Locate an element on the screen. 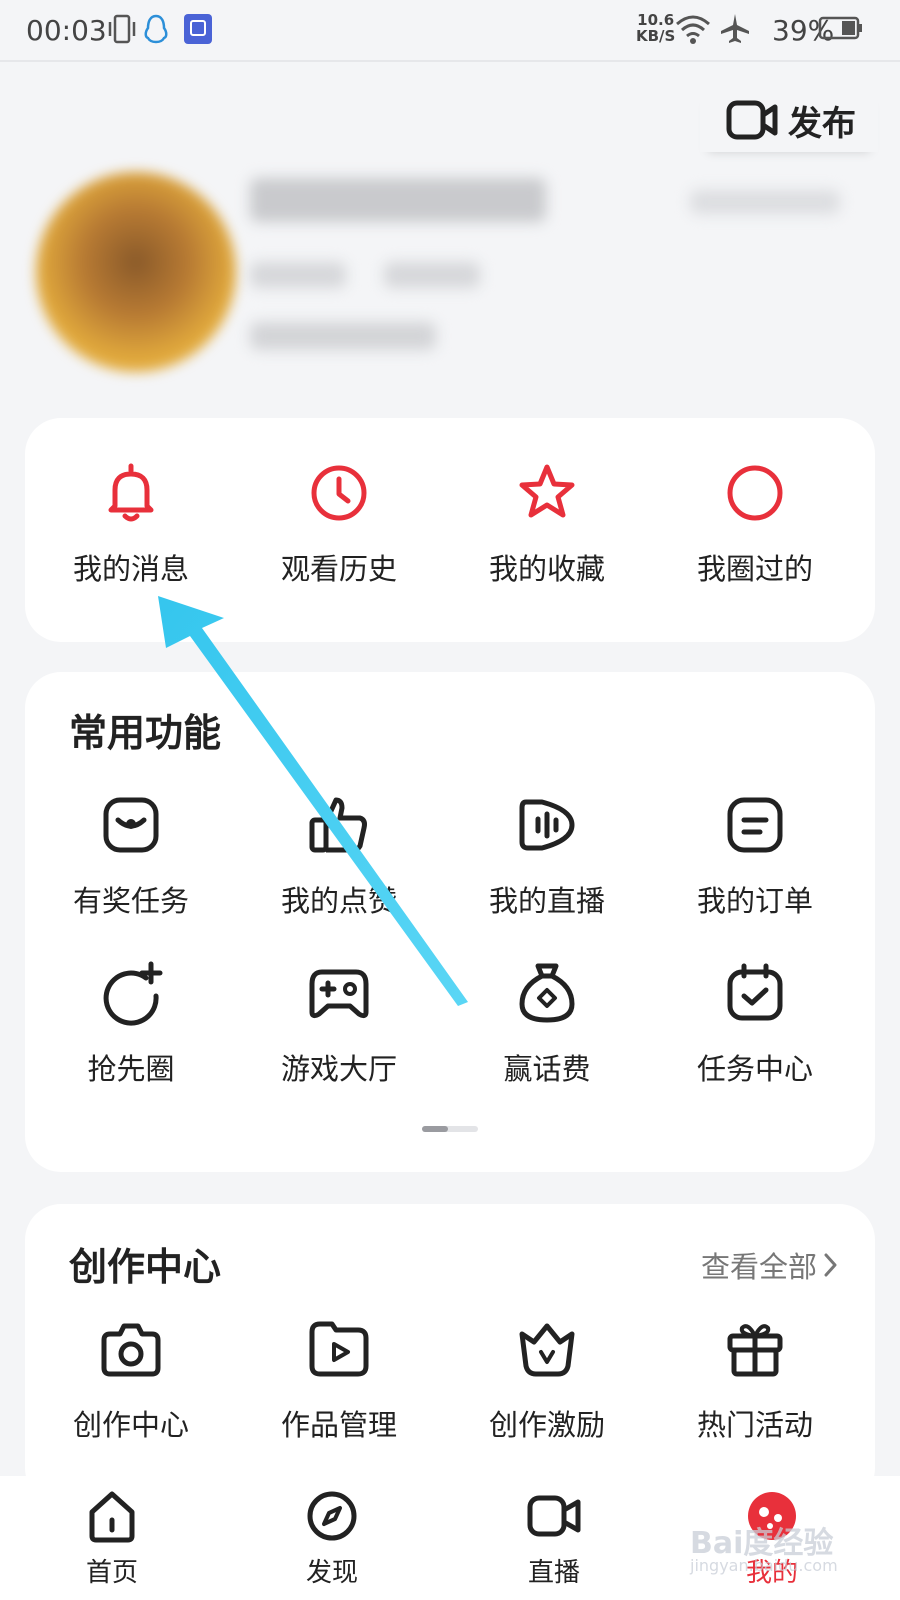 Image resolution: width=900 pixels, height=1600 pixels. calendar-check-icon is located at coordinates (755, 992).